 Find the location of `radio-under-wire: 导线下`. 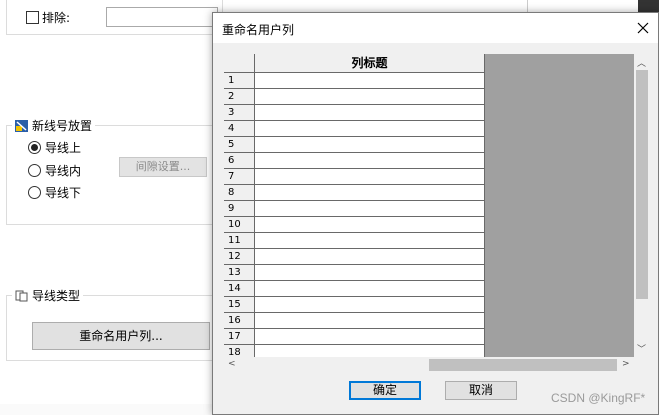

radio-under-wire: 导线下 is located at coordinates (54, 192).